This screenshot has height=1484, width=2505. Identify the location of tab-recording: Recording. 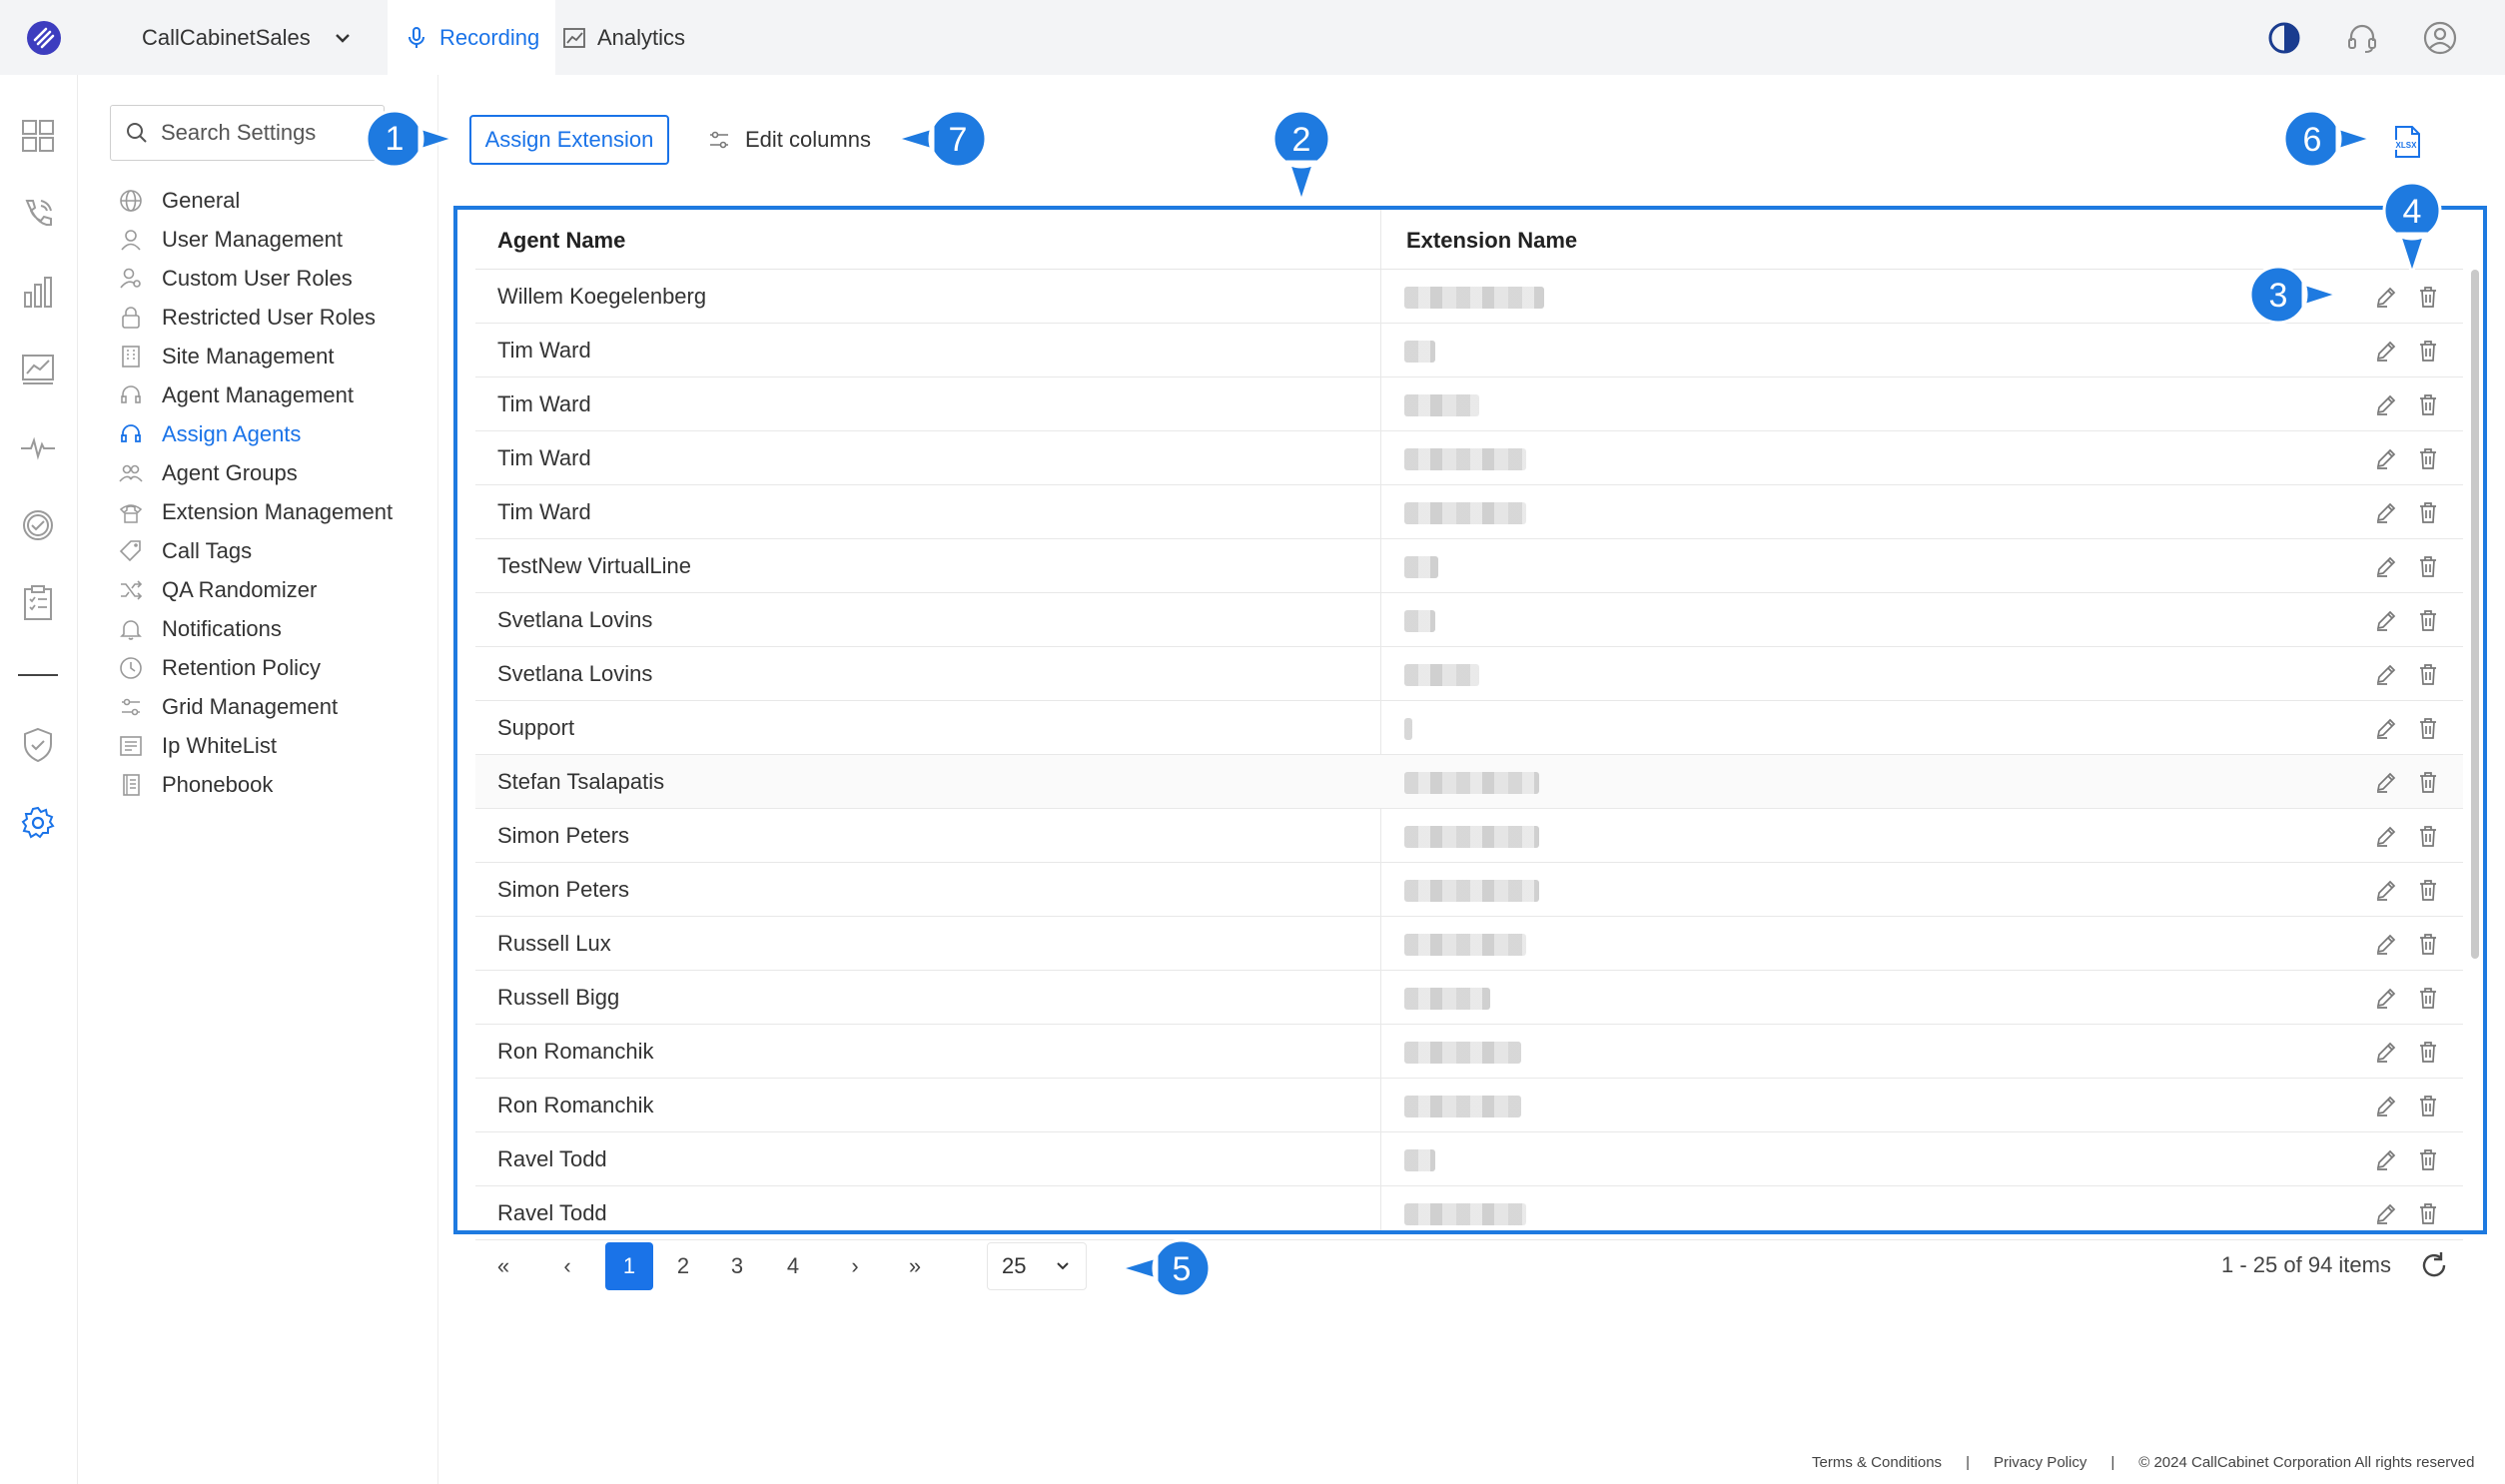
(472, 38).